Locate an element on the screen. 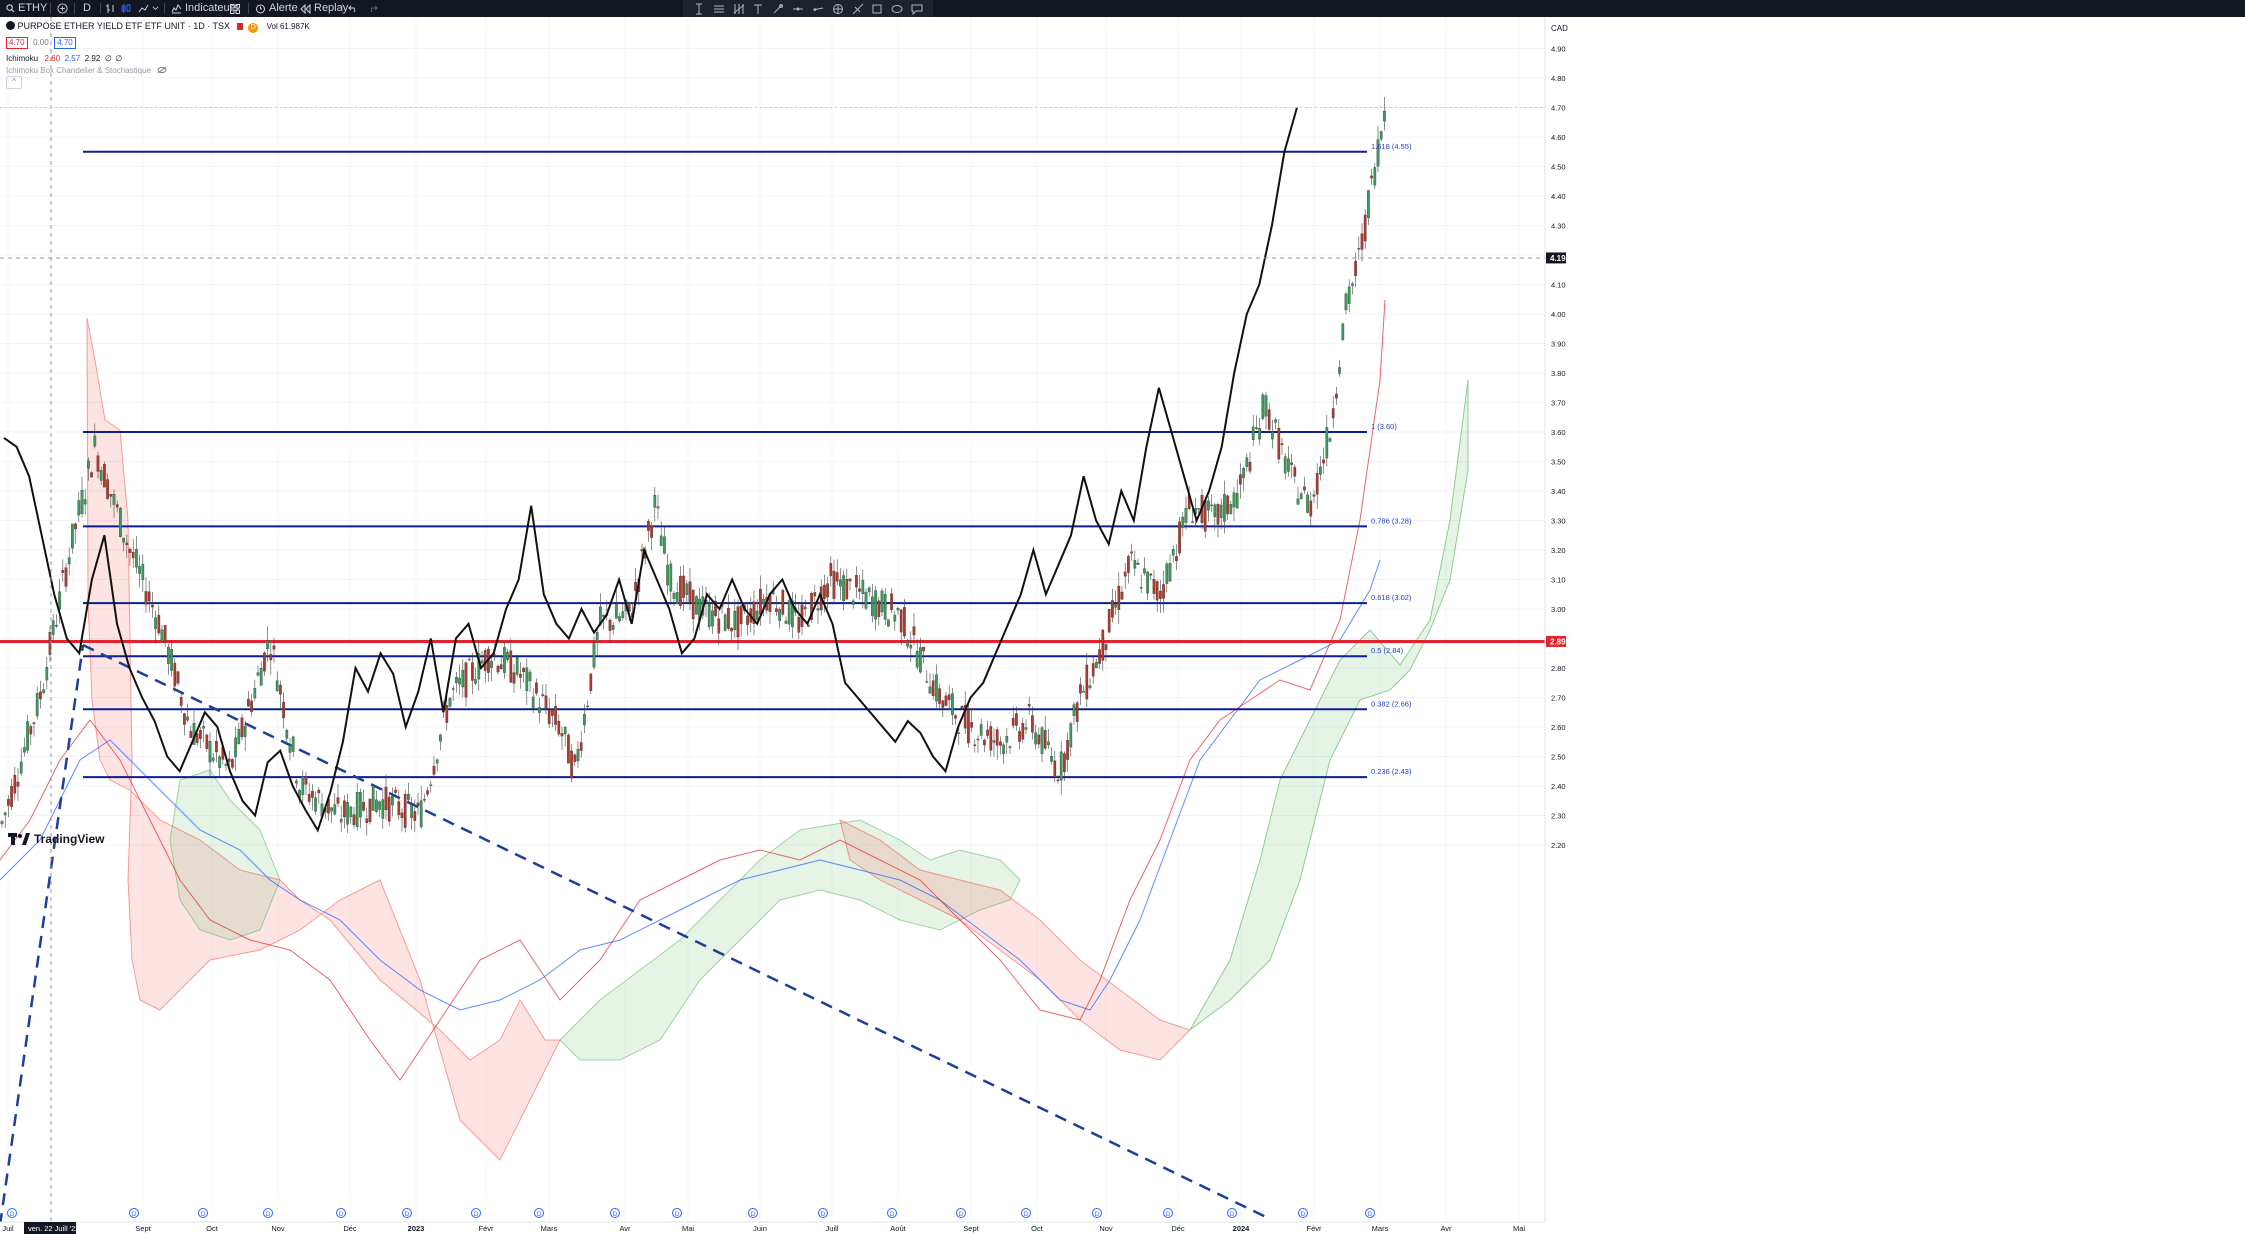 The height and width of the screenshot is (1234, 2245). price-tick-12: 3.70 is located at coordinates (1558, 403).